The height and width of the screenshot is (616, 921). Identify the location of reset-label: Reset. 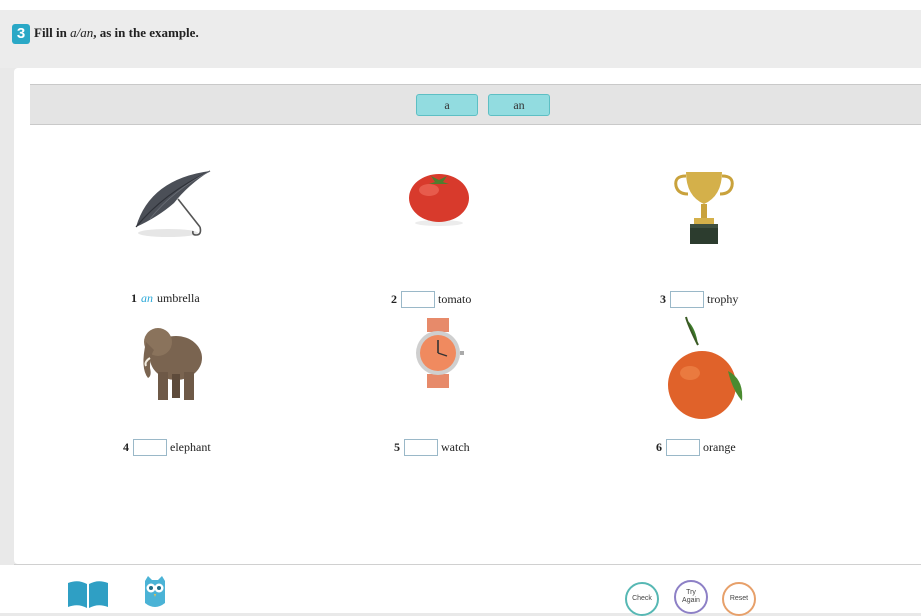
(739, 598).